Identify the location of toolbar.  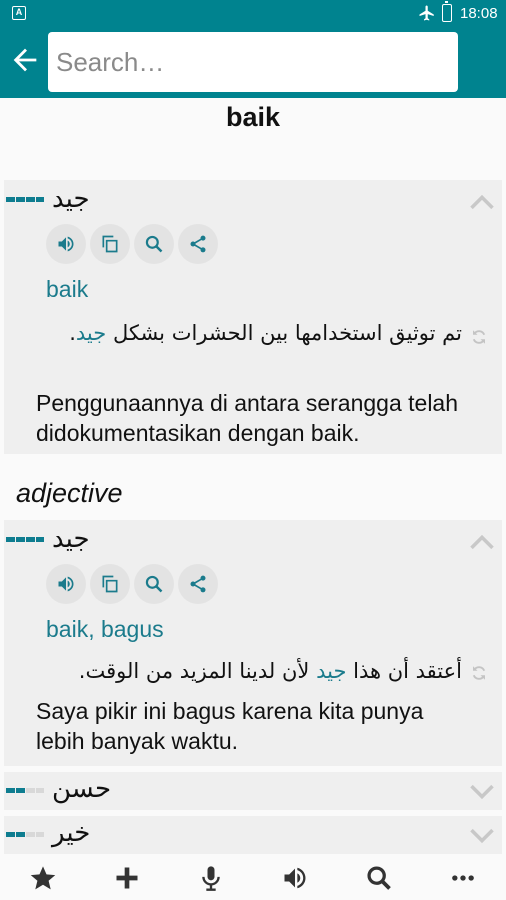
(253, 63).